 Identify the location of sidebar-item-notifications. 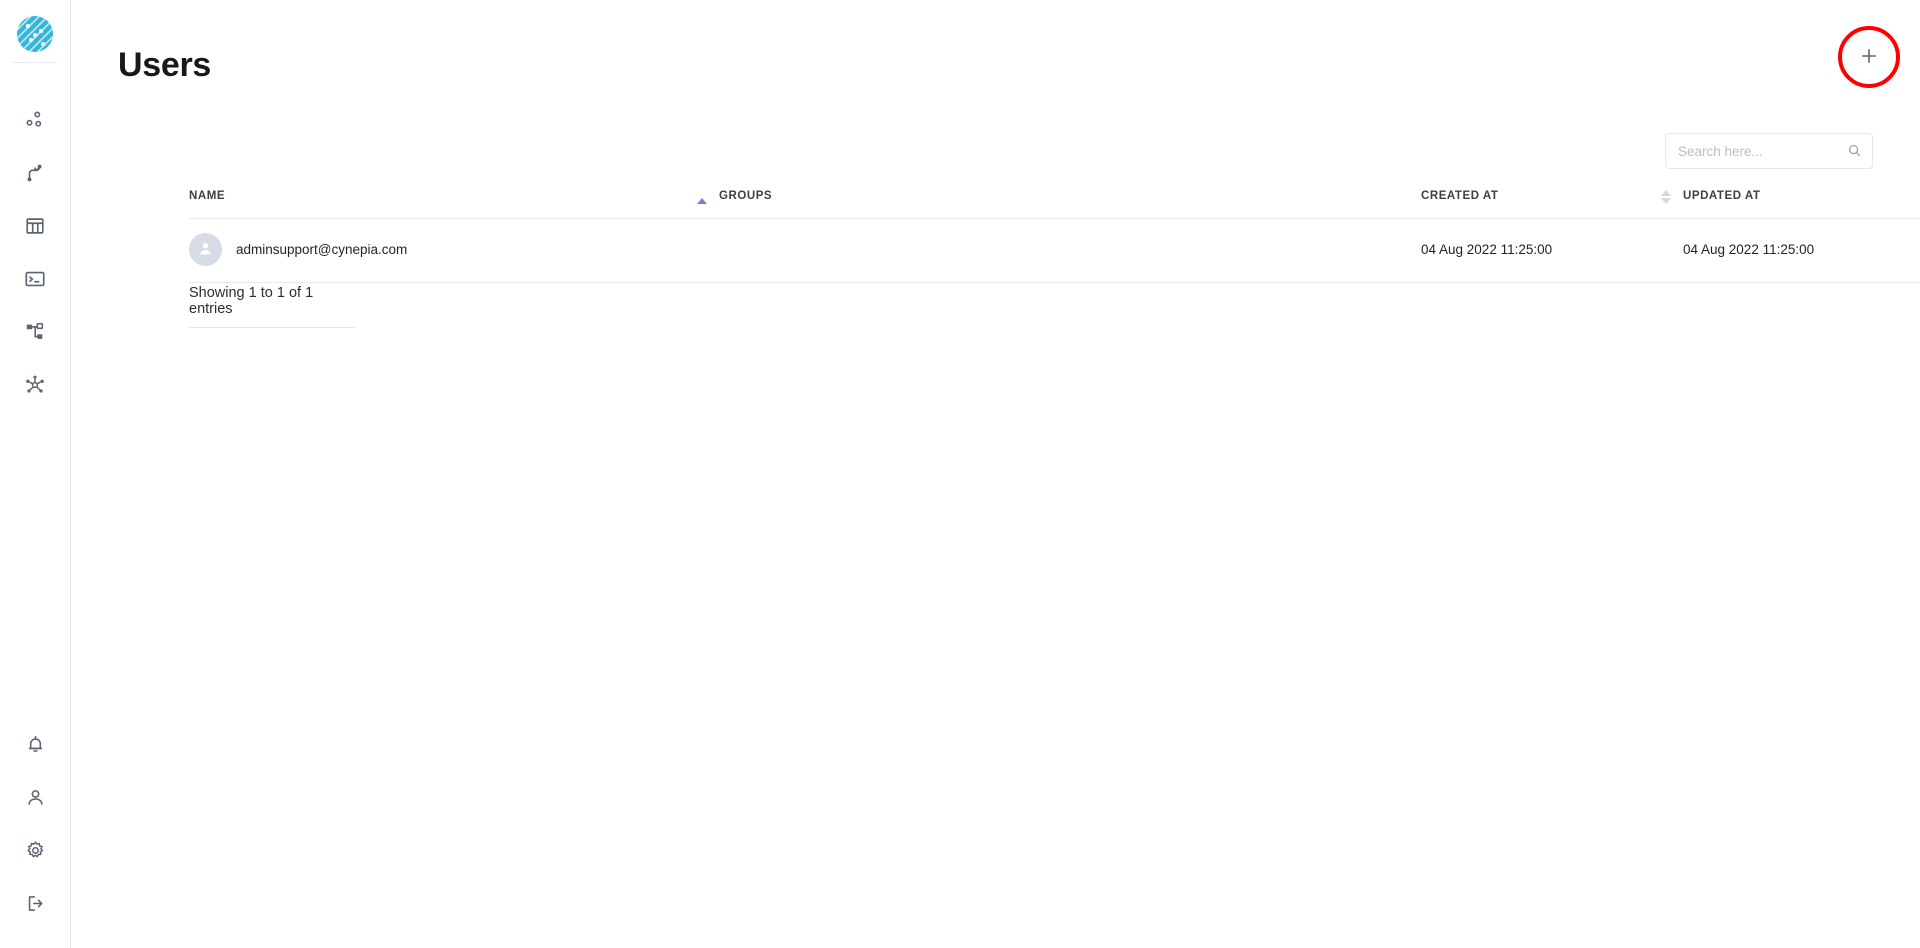
(35, 744).